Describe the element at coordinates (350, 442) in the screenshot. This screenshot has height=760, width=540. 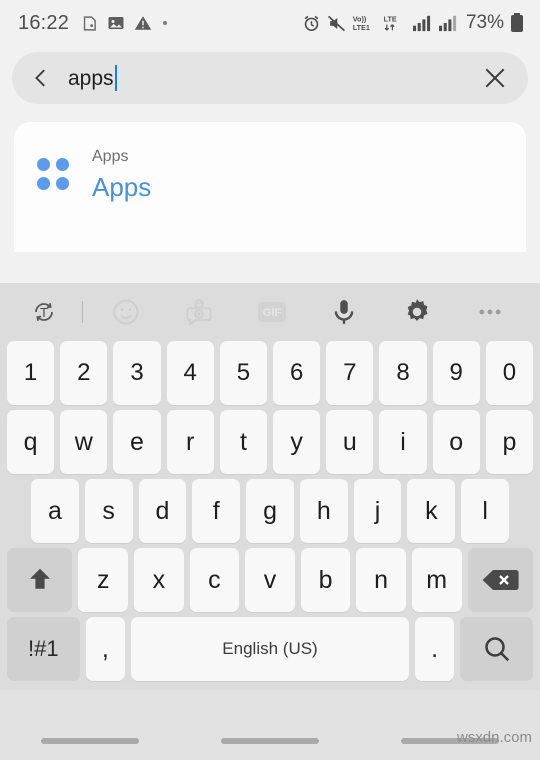
I see `key-u: u` at that location.